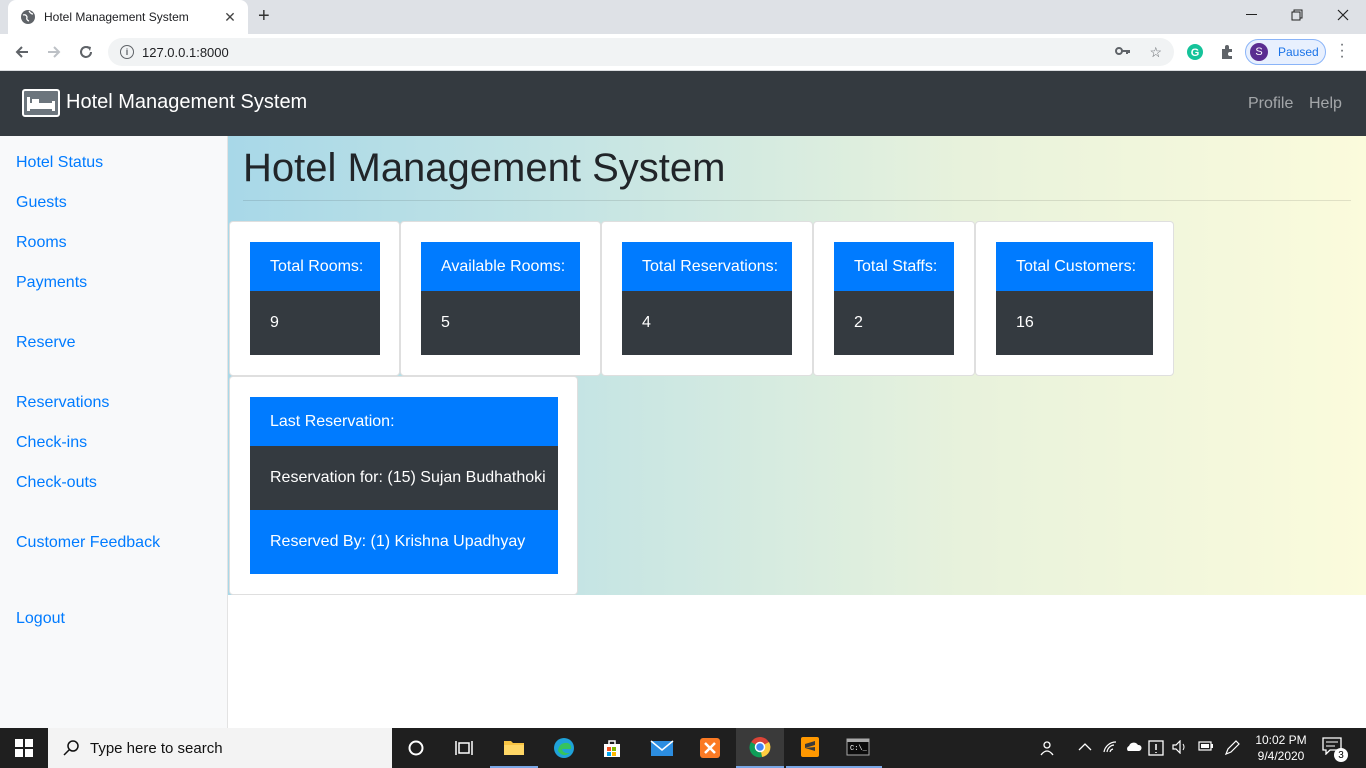  I want to click on svg-text: C:\_, so click(859, 749).